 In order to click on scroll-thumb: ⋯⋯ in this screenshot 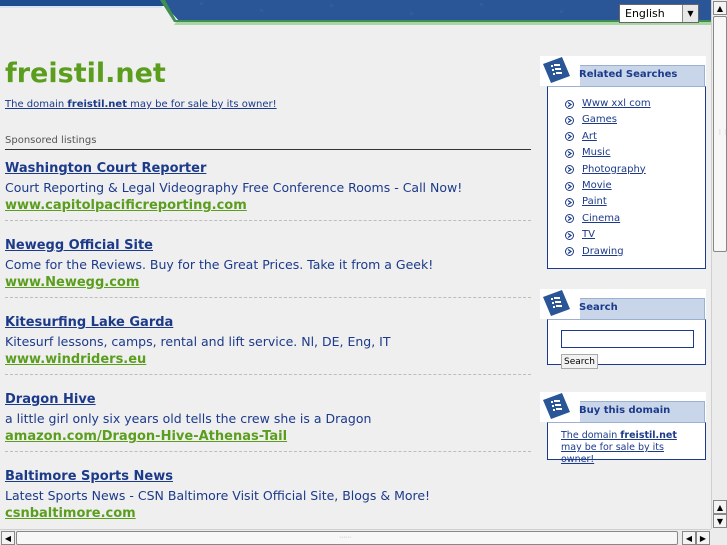, I will do `click(347, 538)`.